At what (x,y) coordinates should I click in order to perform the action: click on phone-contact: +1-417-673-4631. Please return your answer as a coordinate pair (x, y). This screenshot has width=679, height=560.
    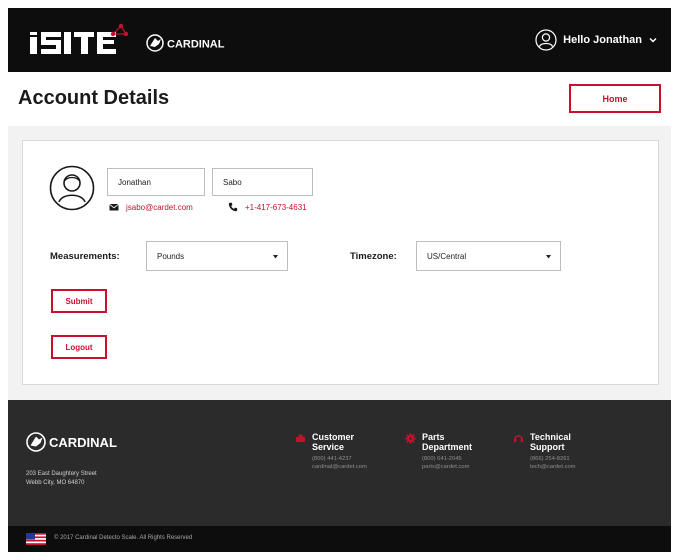
    Looking at the image, I should click on (267, 207).